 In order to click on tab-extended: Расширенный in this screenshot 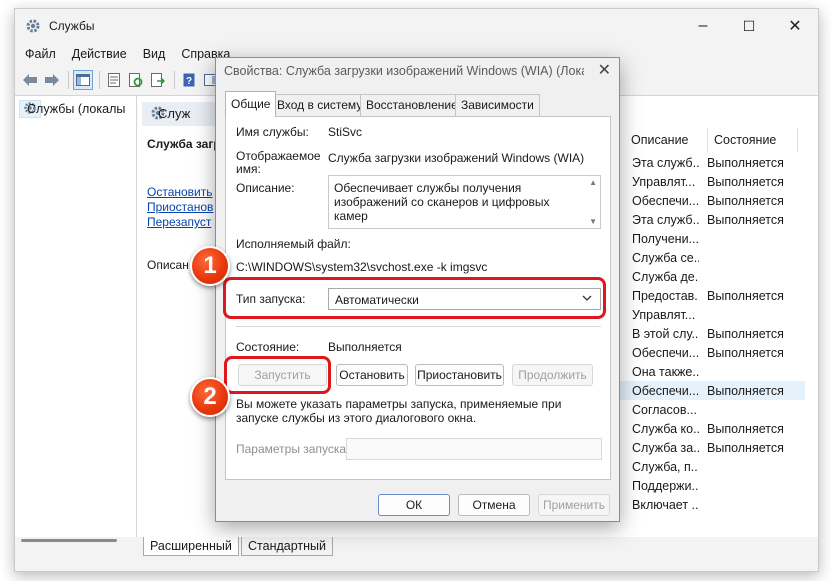, I will do `click(191, 546)`.